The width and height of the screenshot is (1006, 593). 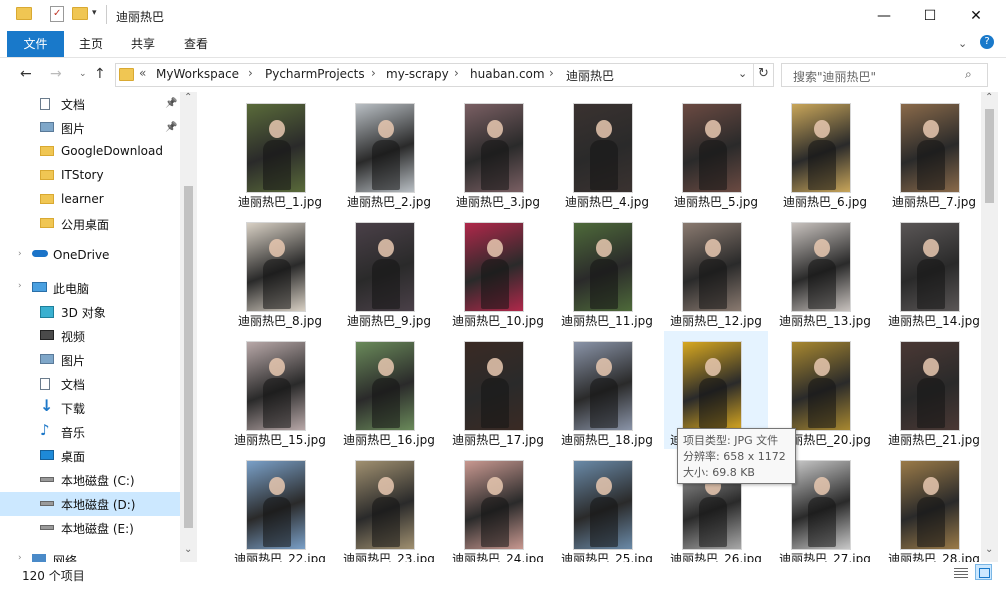 What do you see at coordinates (90, 408) in the screenshot?
I see `sidebar-item: ↓ 下载` at bounding box center [90, 408].